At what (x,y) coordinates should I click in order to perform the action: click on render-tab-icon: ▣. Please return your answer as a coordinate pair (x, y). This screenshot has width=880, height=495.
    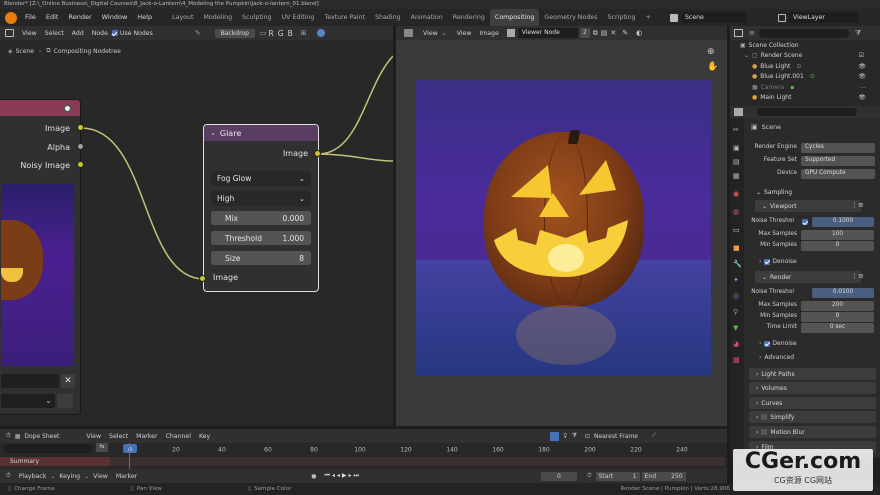
    Looking at the image, I should click on (736, 148).